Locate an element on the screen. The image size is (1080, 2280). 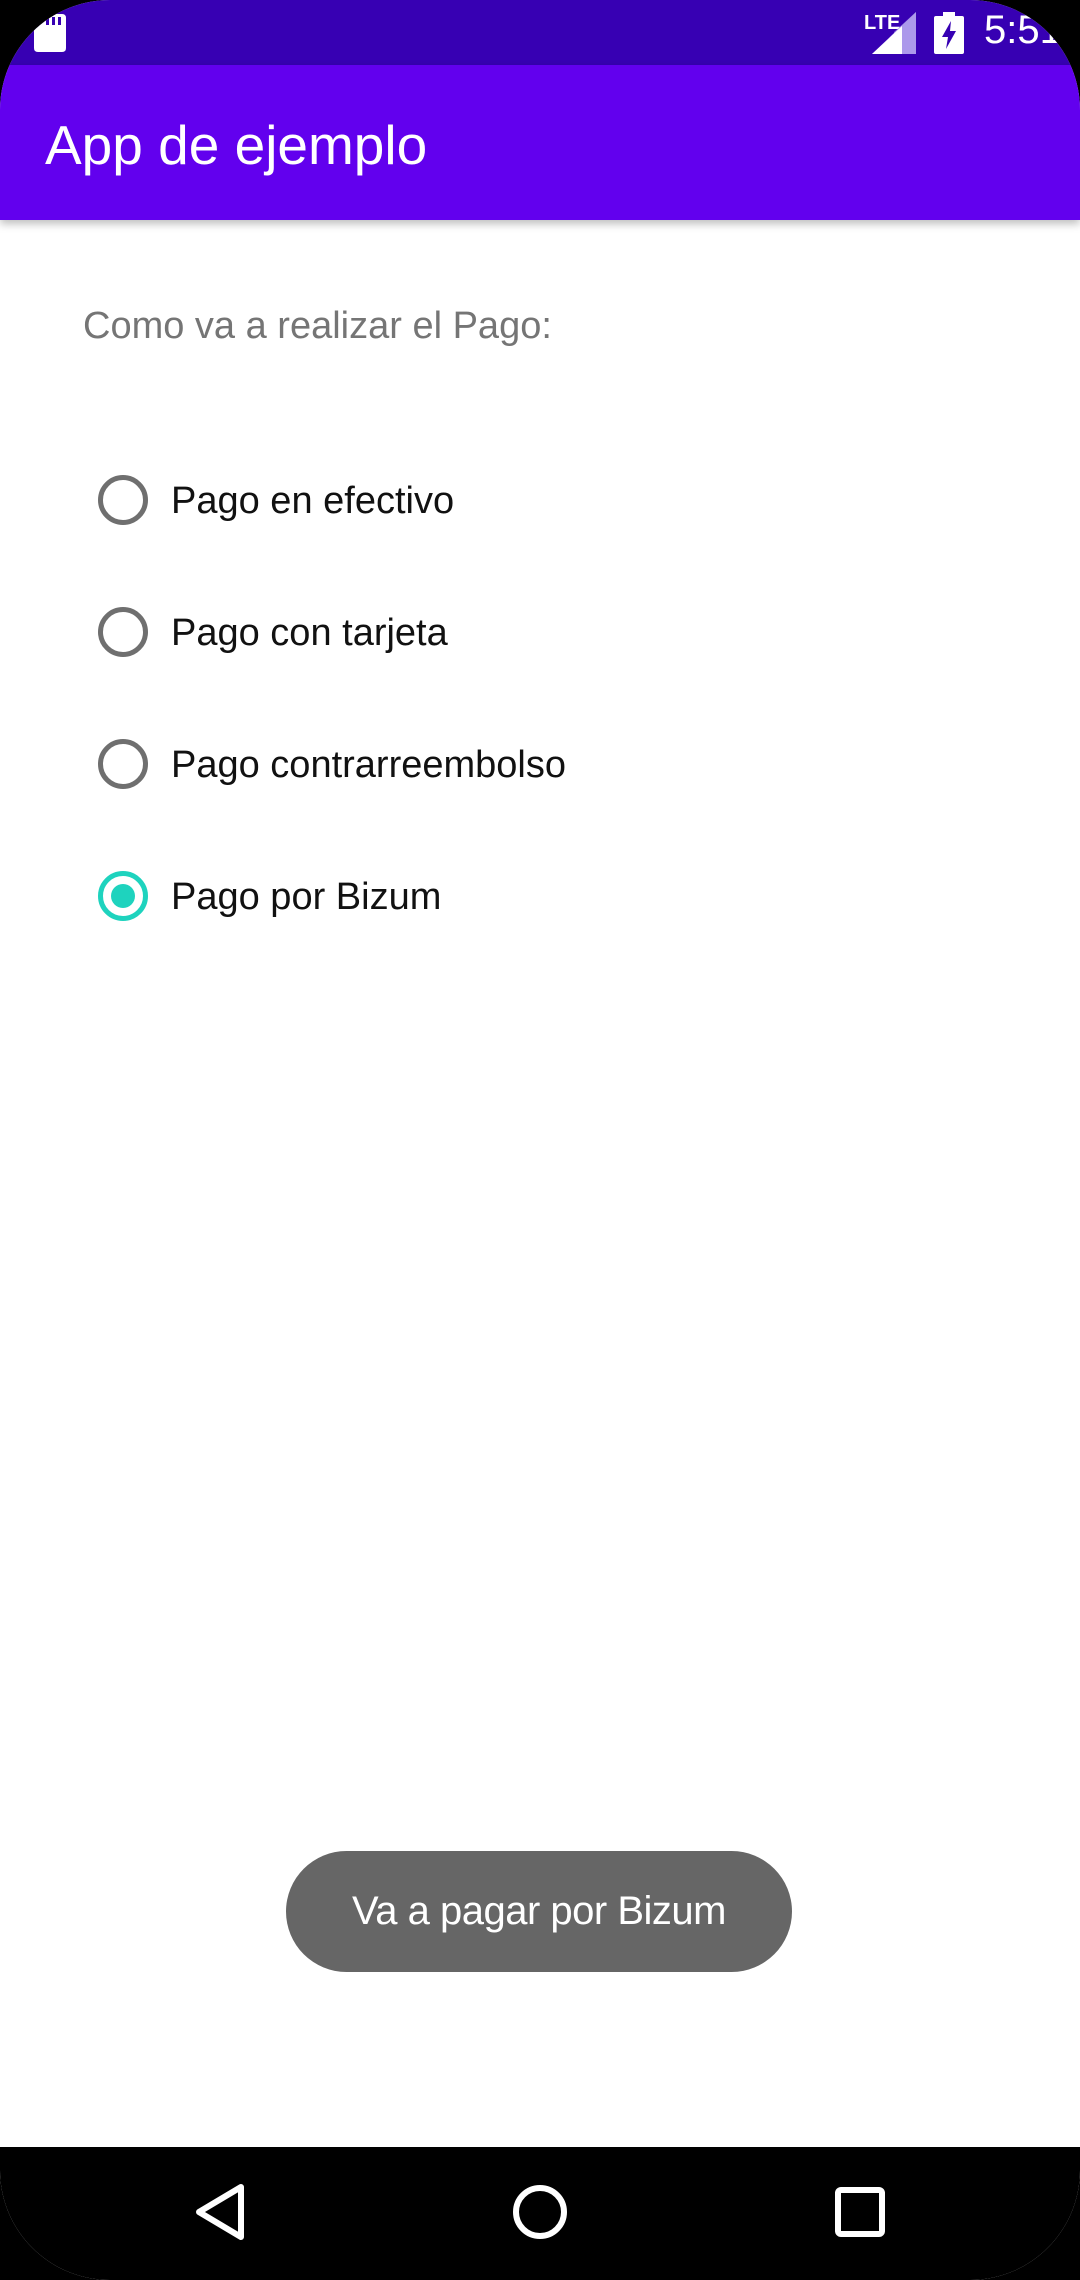
radio-button-checked is located at coordinates (123, 896).